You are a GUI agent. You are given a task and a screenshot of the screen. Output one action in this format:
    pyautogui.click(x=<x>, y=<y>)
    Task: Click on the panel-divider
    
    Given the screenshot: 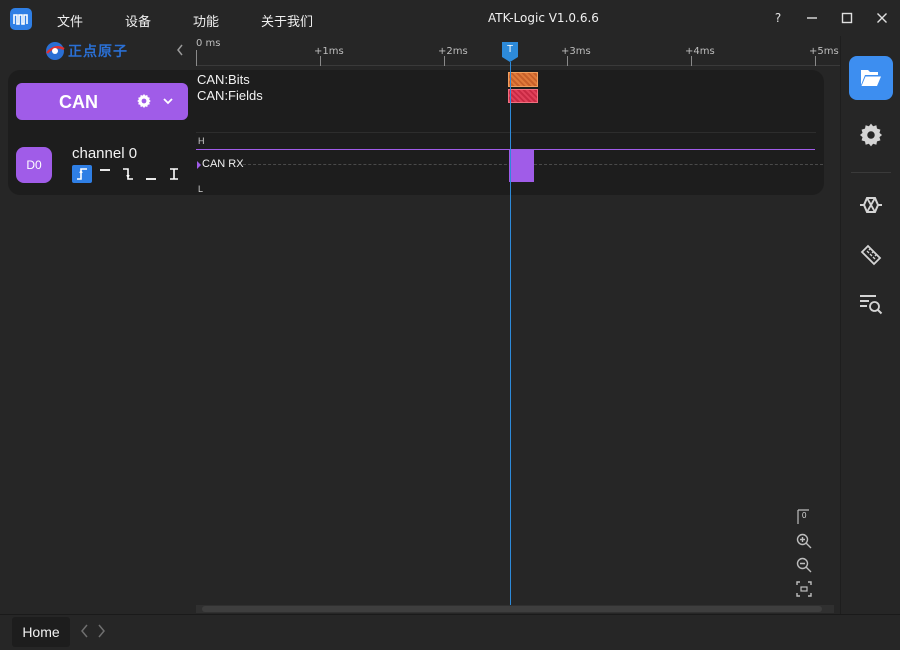 What is the action you would take?
    pyautogui.click(x=506, y=132)
    